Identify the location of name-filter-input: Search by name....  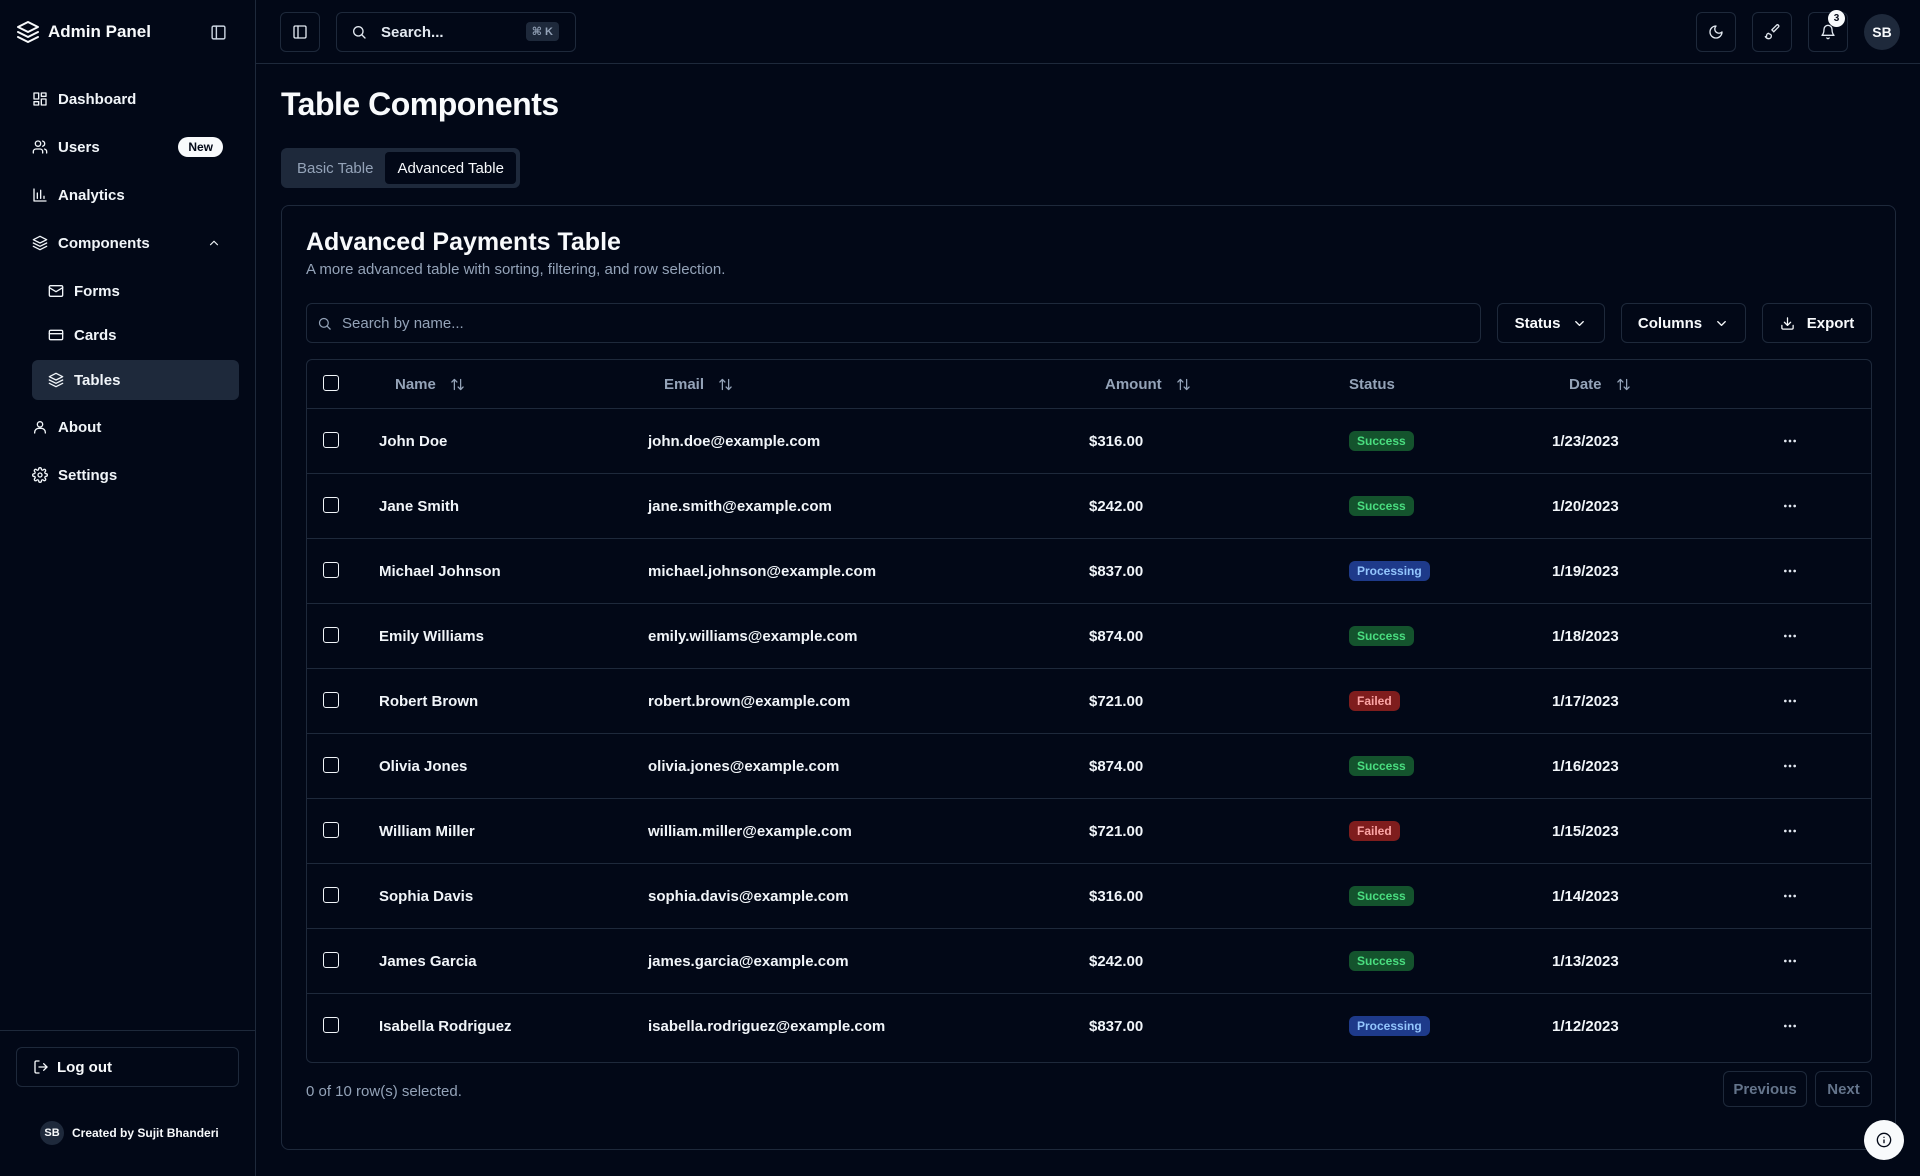
(893, 323).